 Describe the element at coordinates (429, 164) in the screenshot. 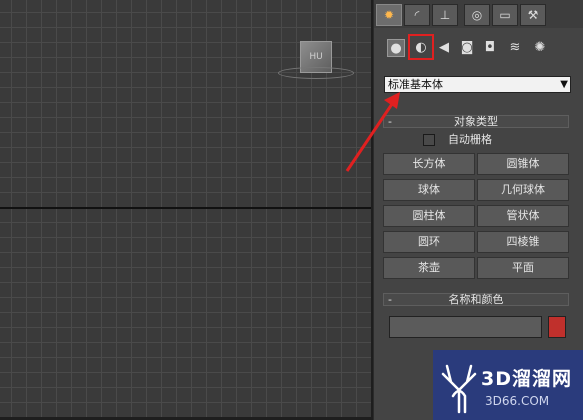

I see `box-button: 长方体` at that location.